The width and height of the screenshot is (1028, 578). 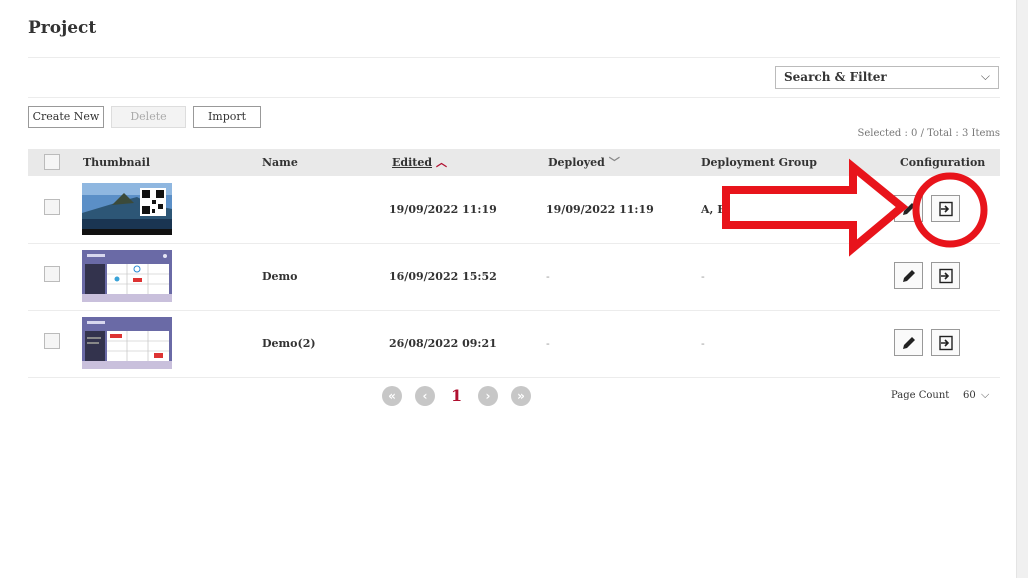 I want to click on delete-button: Delete, so click(x=148, y=117).